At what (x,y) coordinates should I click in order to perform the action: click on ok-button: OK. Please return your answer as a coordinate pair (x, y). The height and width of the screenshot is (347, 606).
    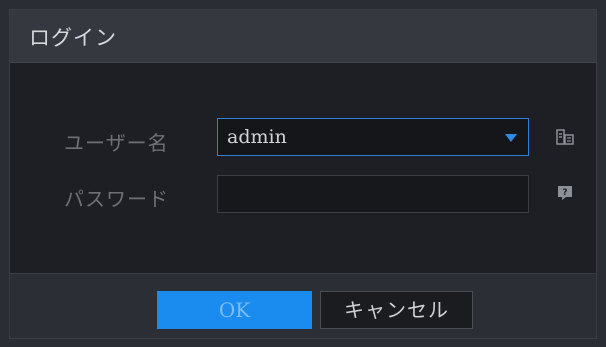
    Looking at the image, I should click on (234, 310).